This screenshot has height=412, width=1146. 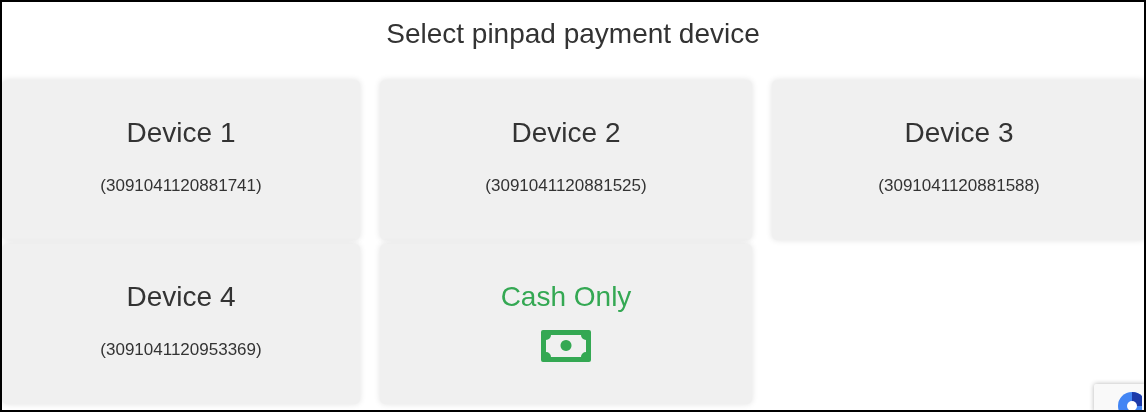 What do you see at coordinates (959, 186) in the screenshot?
I see `device-serial: (3091041120881588)` at bounding box center [959, 186].